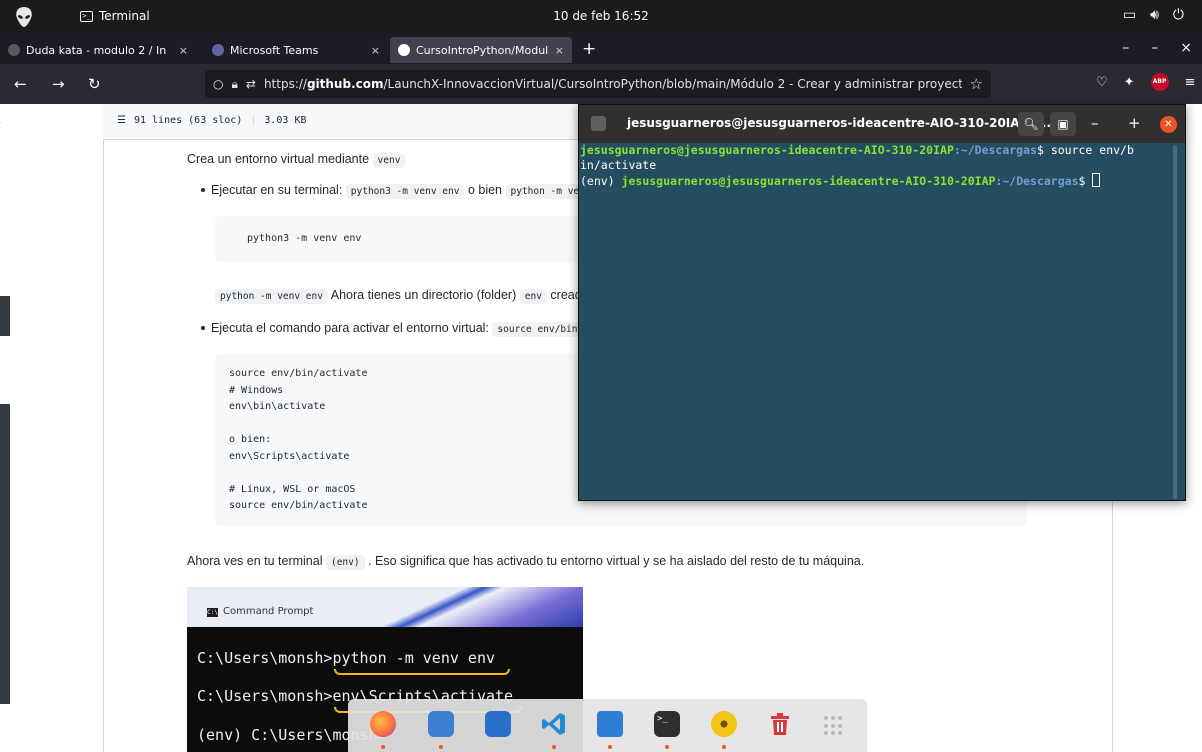 The width and height of the screenshot is (1202, 752). What do you see at coordinates (589, 49) in the screenshot?
I see `new-tab-button: +` at bounding box center [589, 49].